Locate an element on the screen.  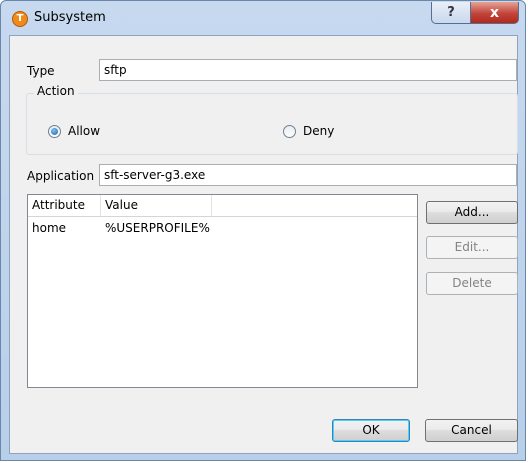
allow-radio is located at coordinates (54, 131).